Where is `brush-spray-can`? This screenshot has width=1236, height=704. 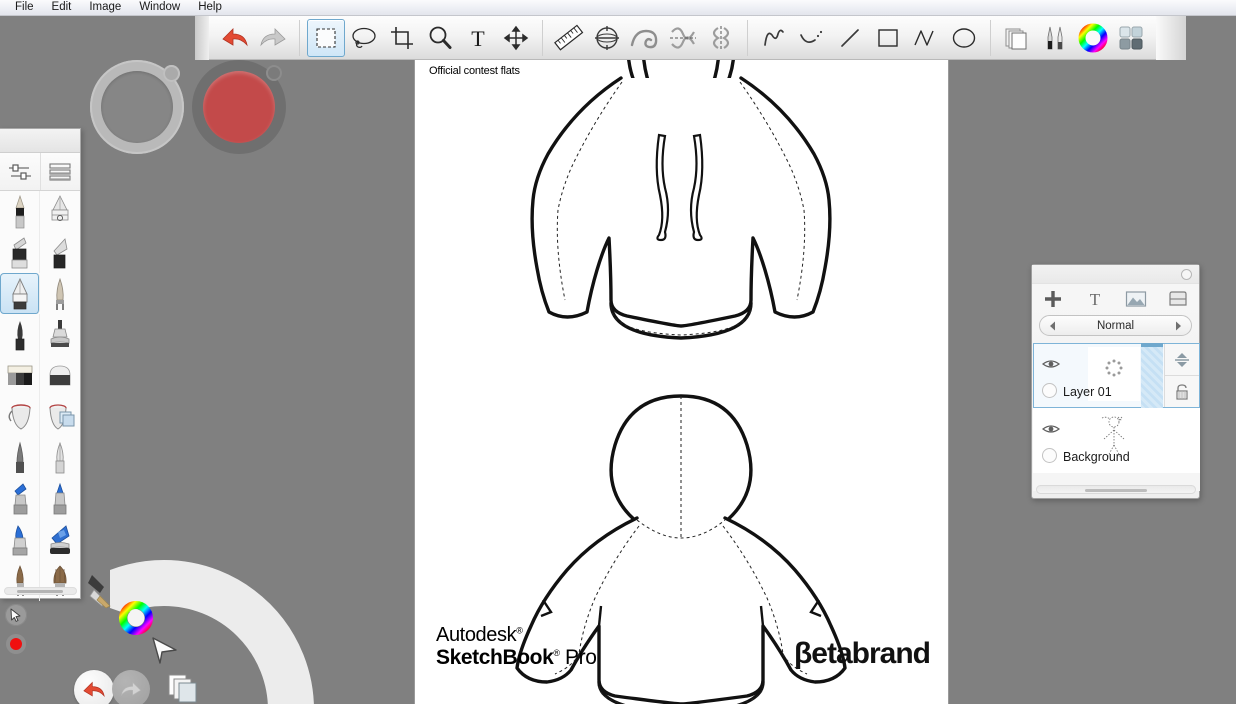 brush-spray-can is located at coordinates (60, 334).